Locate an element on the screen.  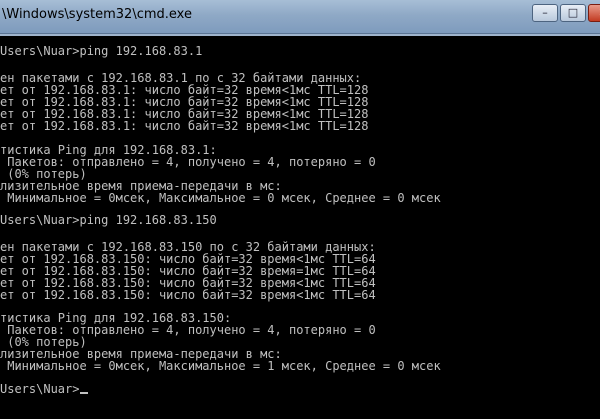
close-button: ✕ is located at coordinates (594, 13).